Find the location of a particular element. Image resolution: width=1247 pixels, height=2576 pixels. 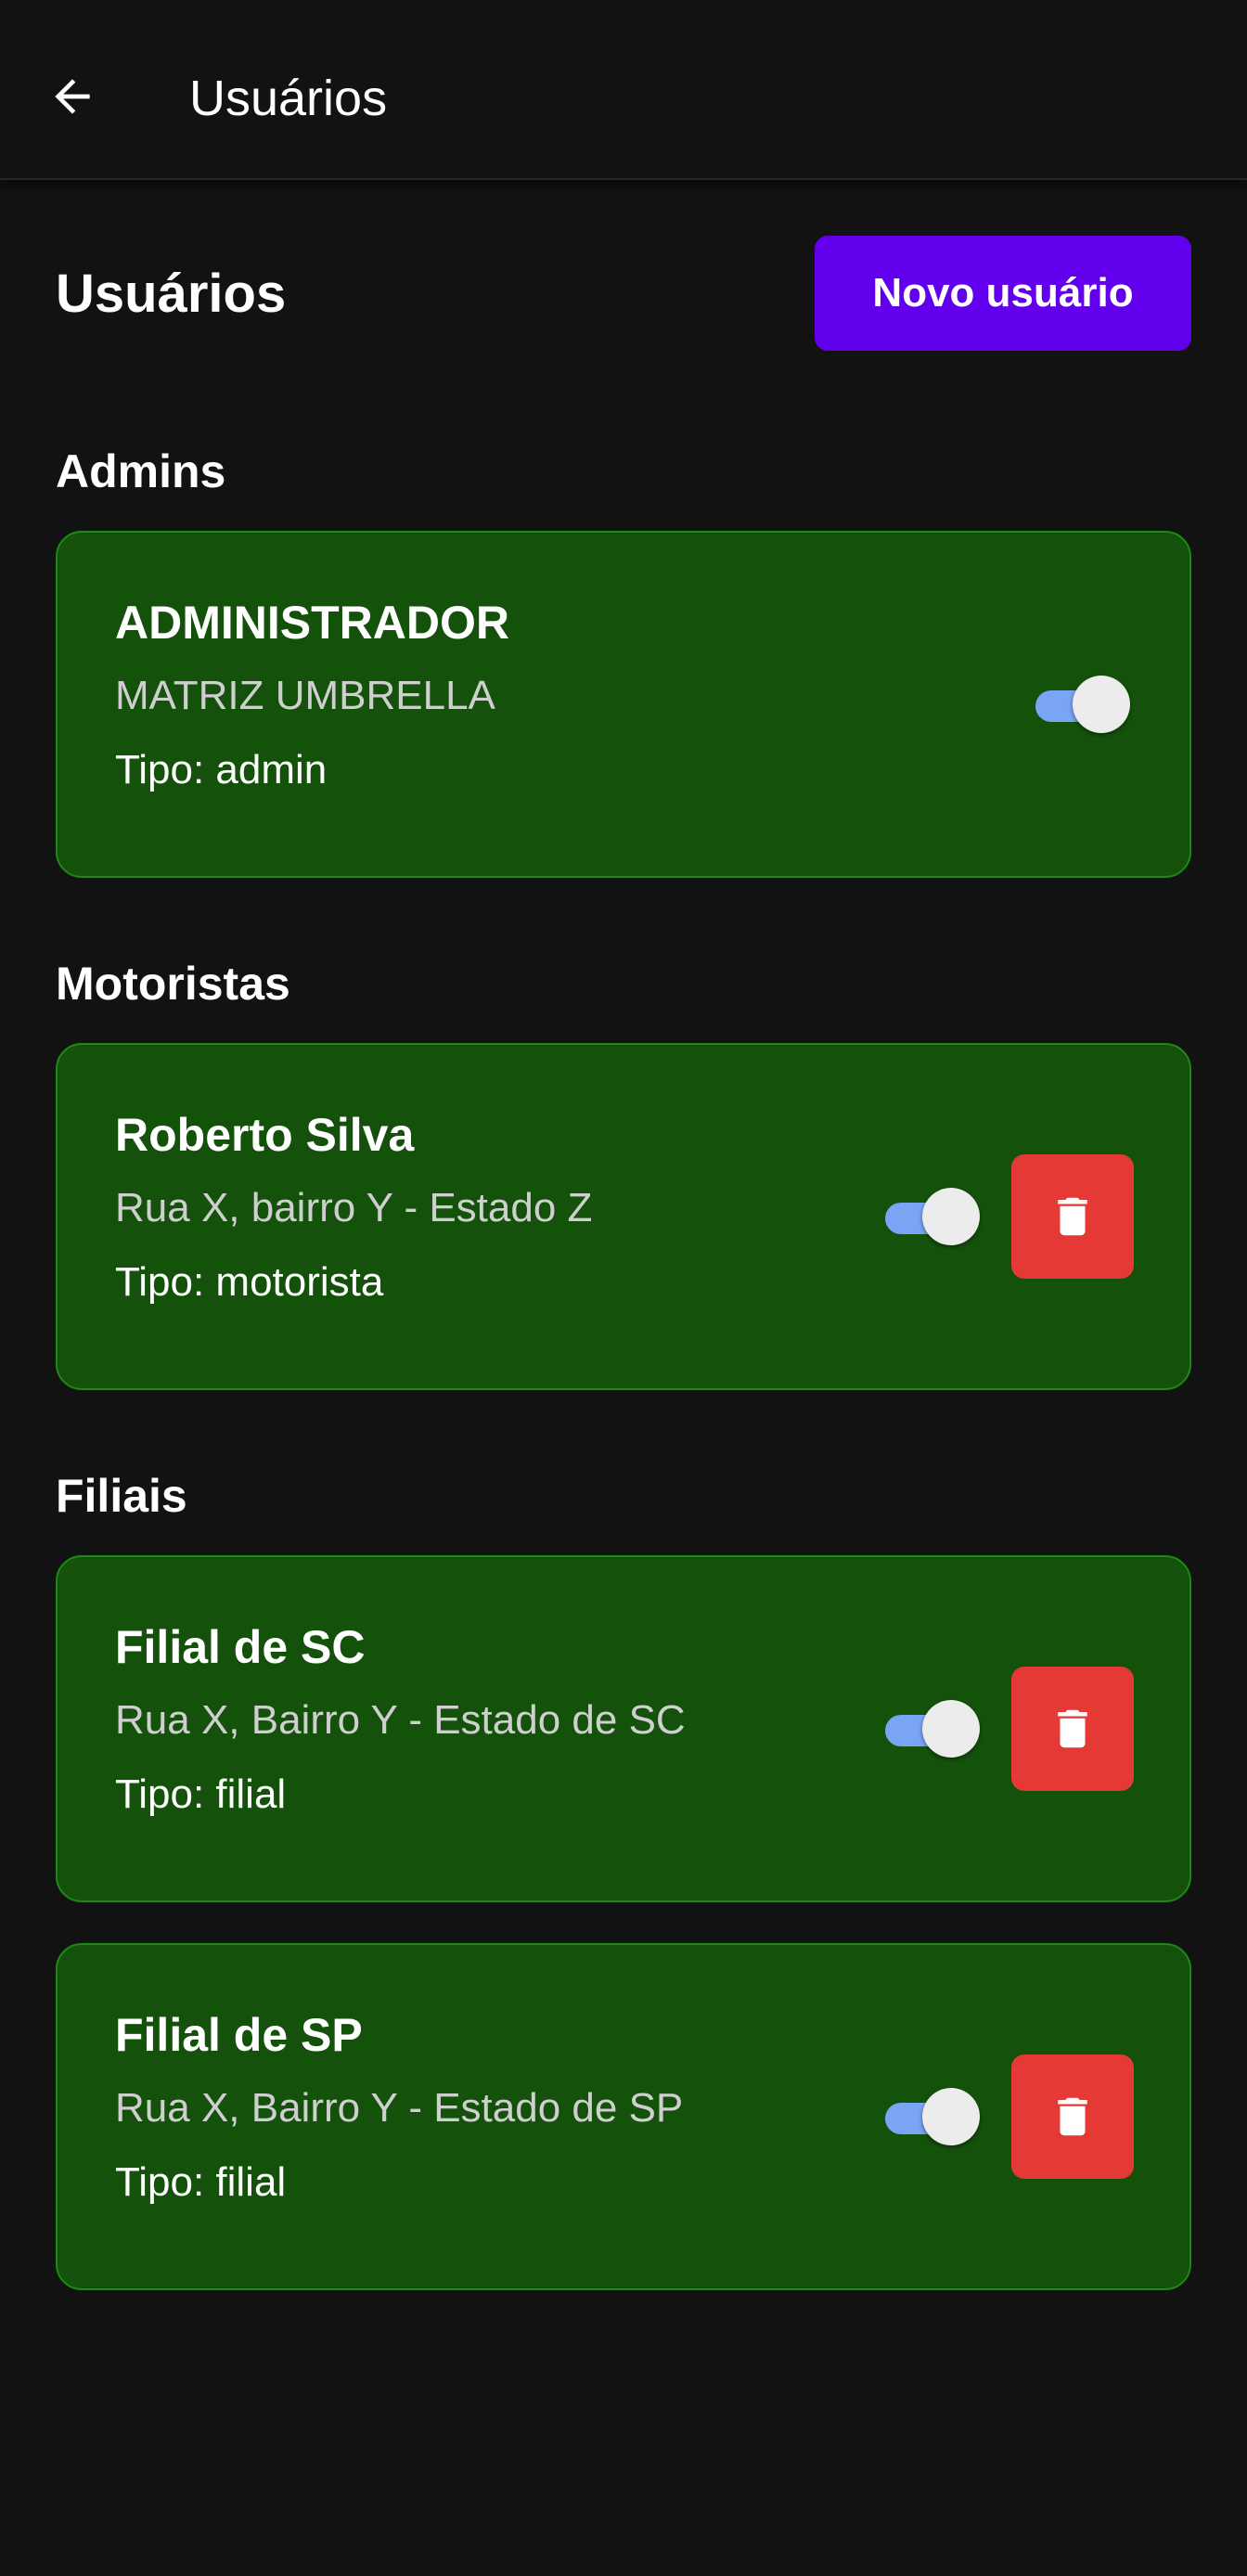

app-bar: Usuários is located at coordinates (623, 90).